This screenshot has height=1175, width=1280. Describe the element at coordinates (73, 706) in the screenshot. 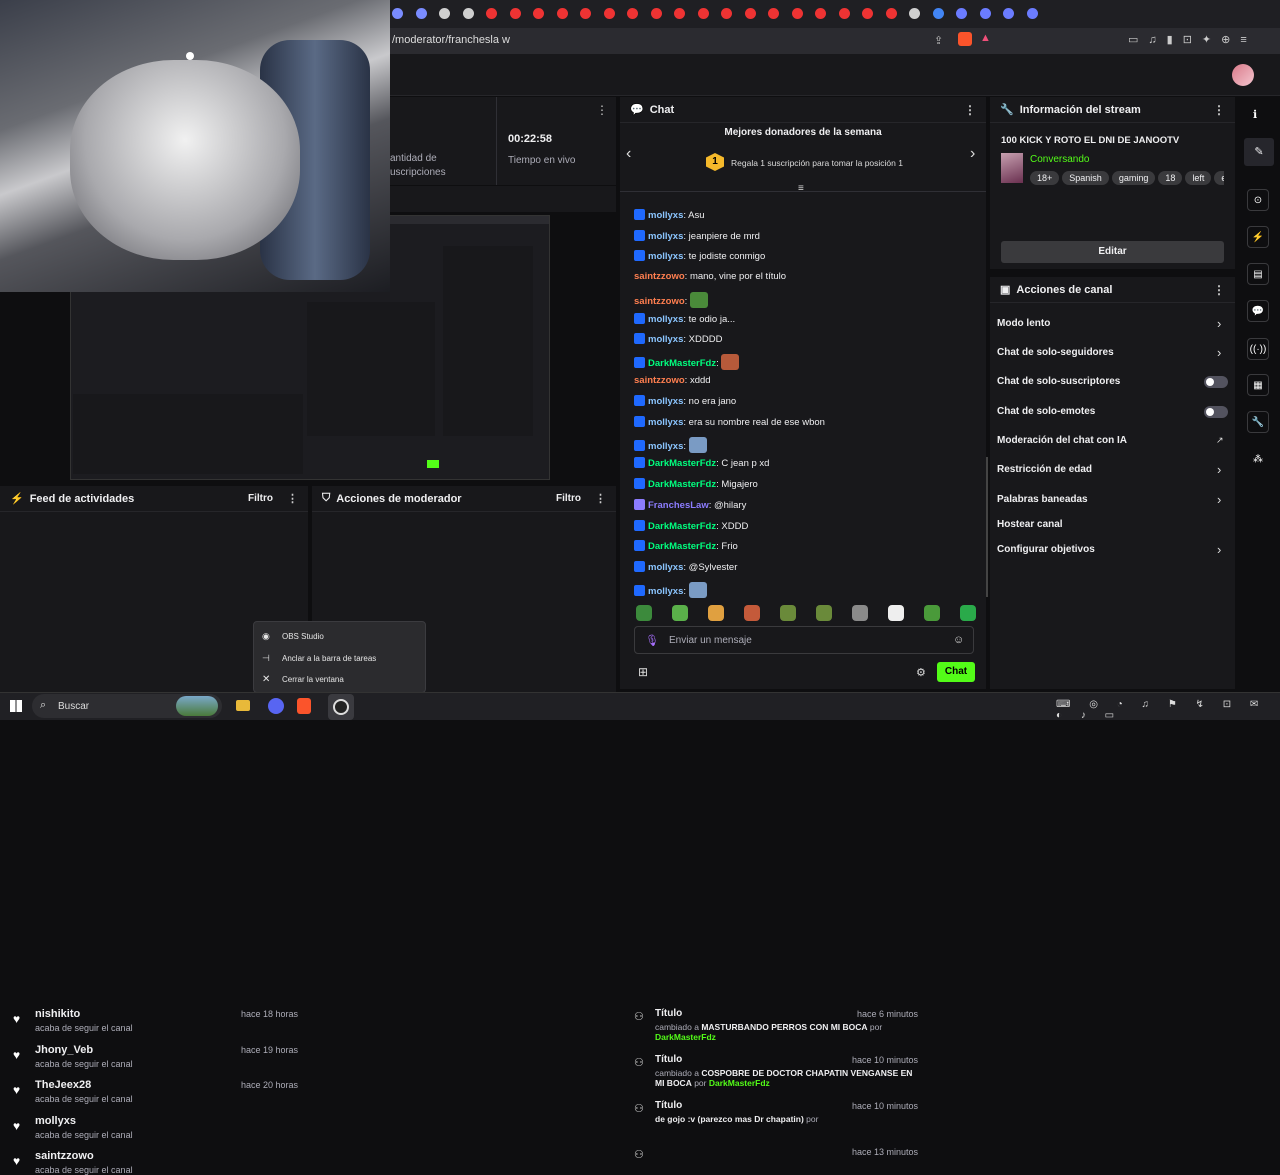

I see `taskbar-search-label: Buscar` at that location.